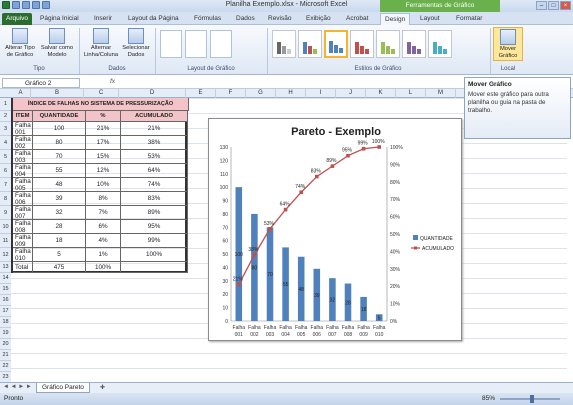 The height and width of the screenshot is (405, 573). Describe the element at coordinates (5, 157) in the screenshot. I see `row-header-5: 5` at that location.